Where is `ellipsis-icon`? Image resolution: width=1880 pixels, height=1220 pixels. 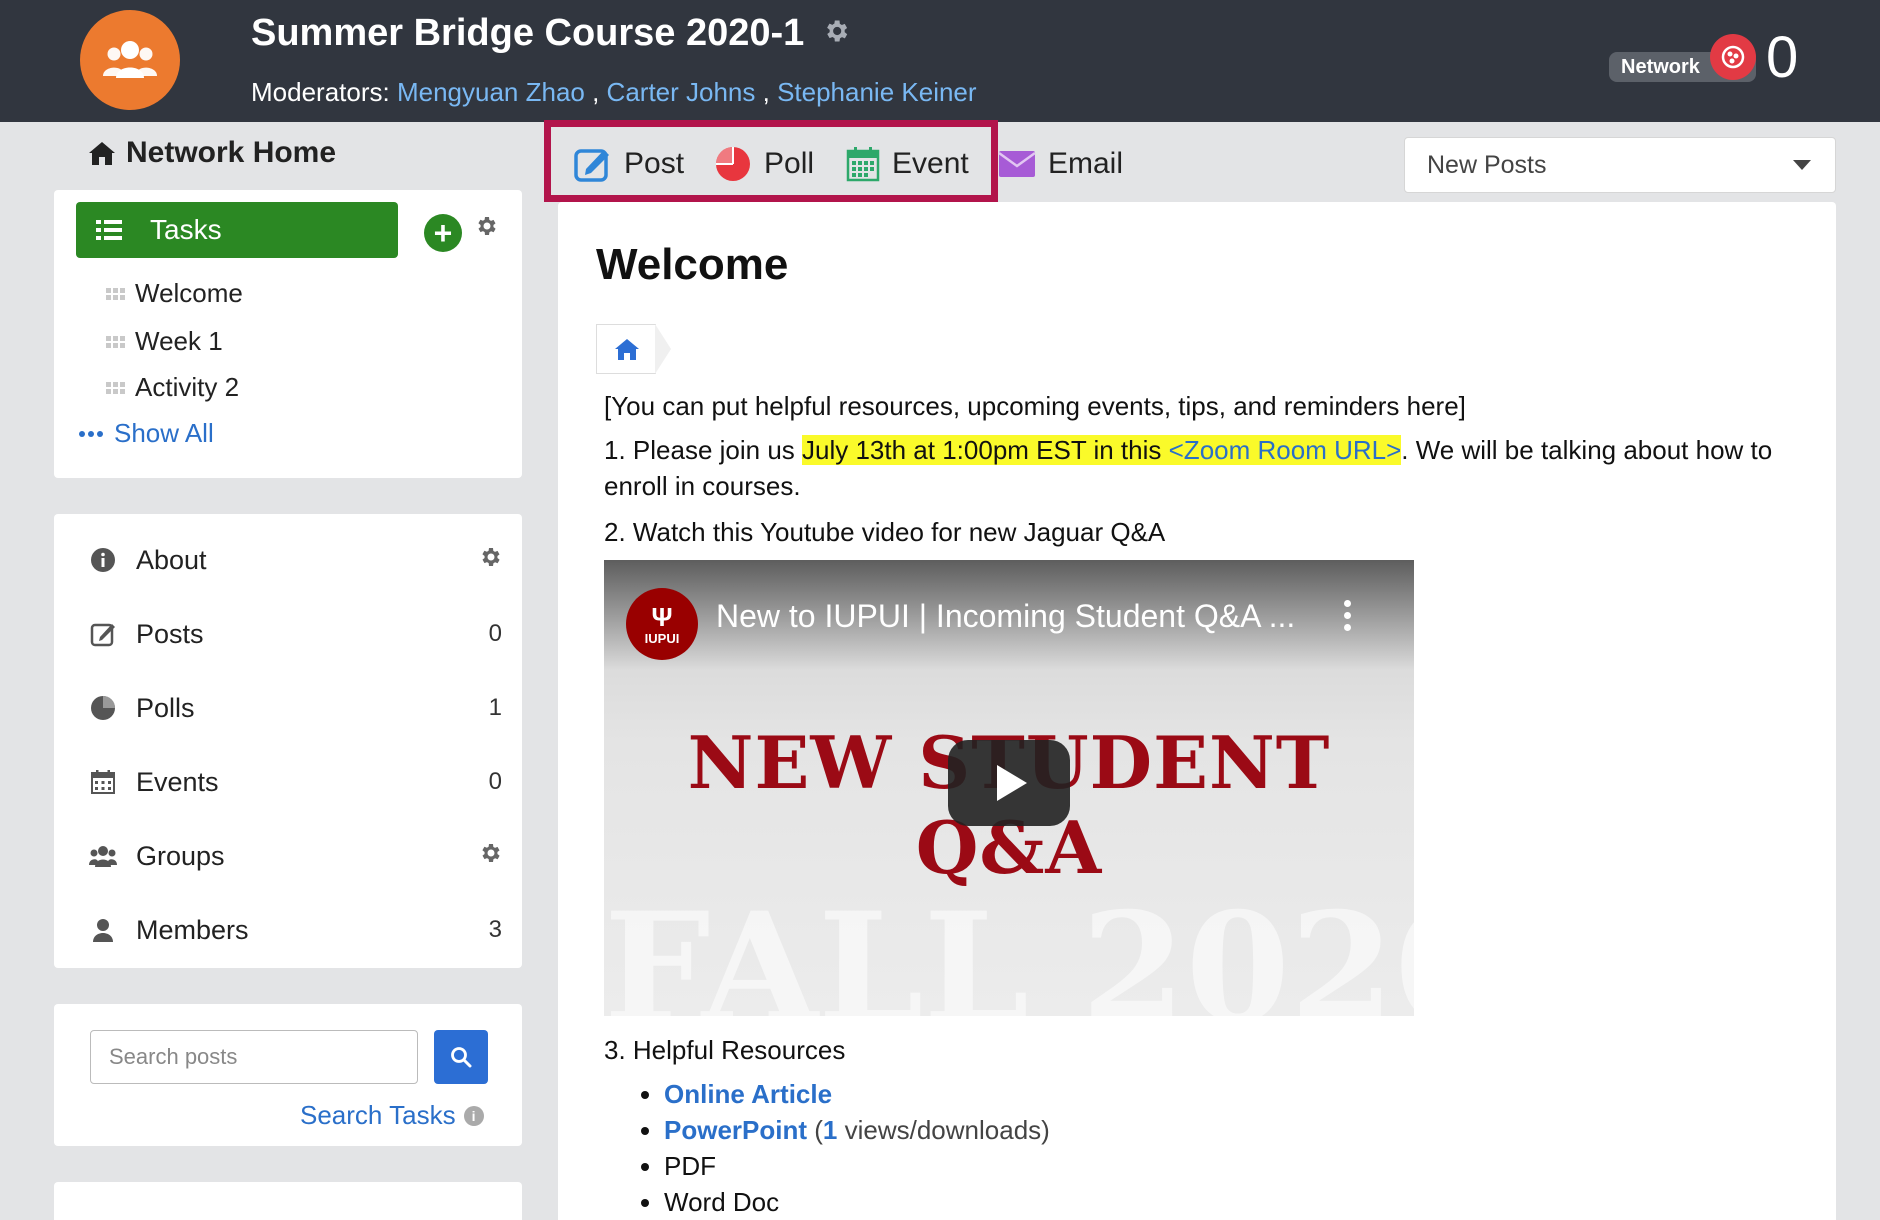
ellipsis-icon is located at coordinates (91, 433).